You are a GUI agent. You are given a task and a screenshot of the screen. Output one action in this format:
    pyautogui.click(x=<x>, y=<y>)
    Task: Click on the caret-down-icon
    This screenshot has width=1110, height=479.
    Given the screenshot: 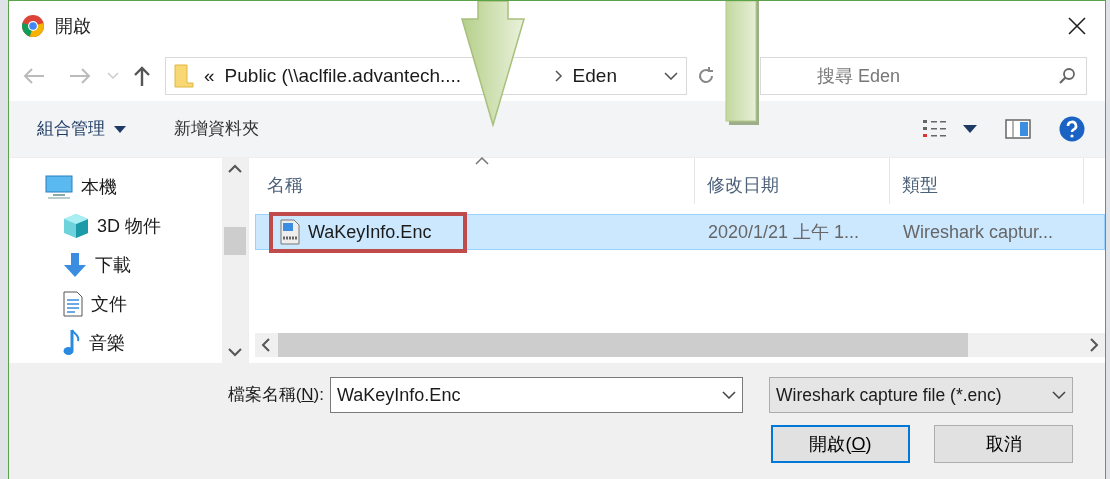 What is the action you would take?
    pyautogui.click(x=970, y=129)
    